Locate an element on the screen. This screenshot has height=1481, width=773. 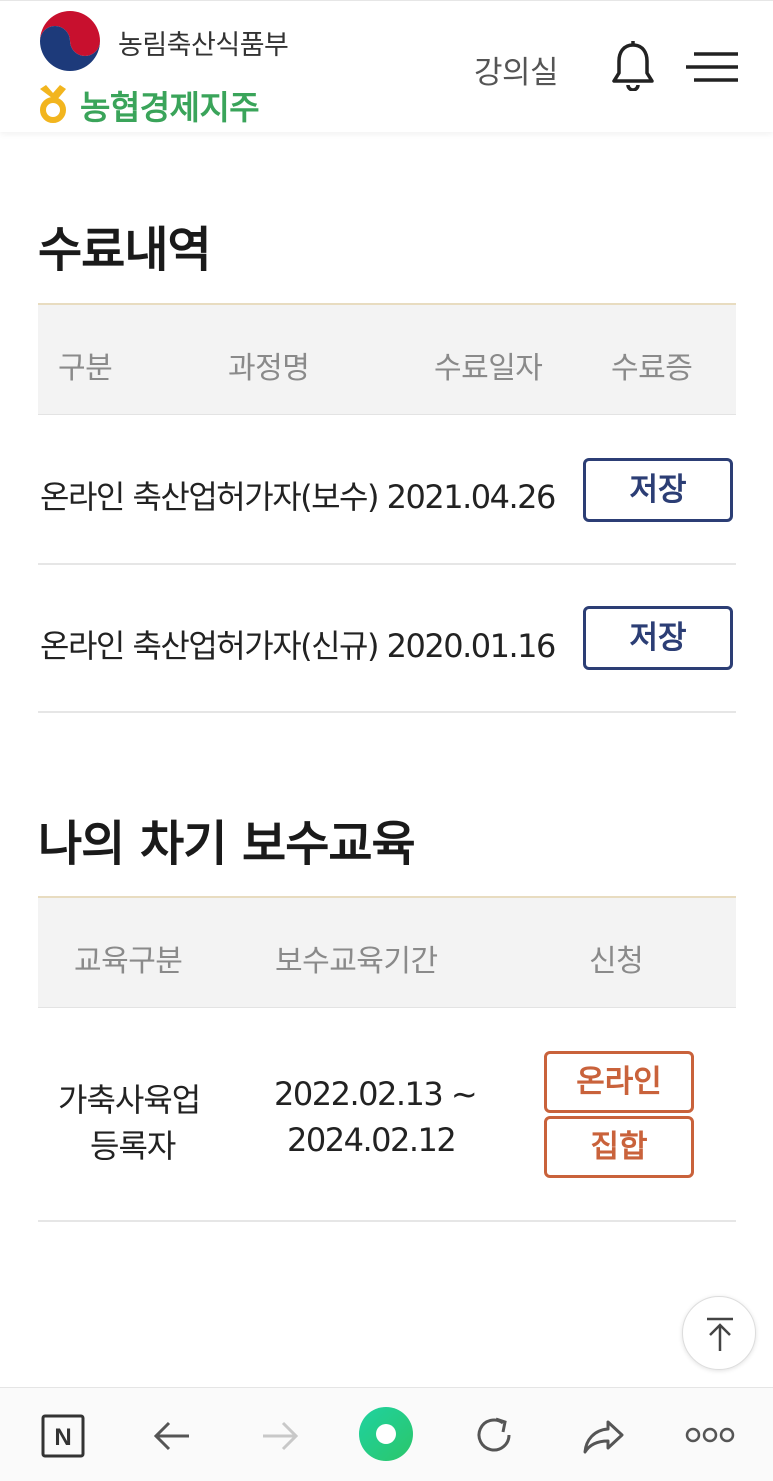
course-info: 온라인 축산업허가자(신규) 2020.01.16 is located at coordinates (298, 646).